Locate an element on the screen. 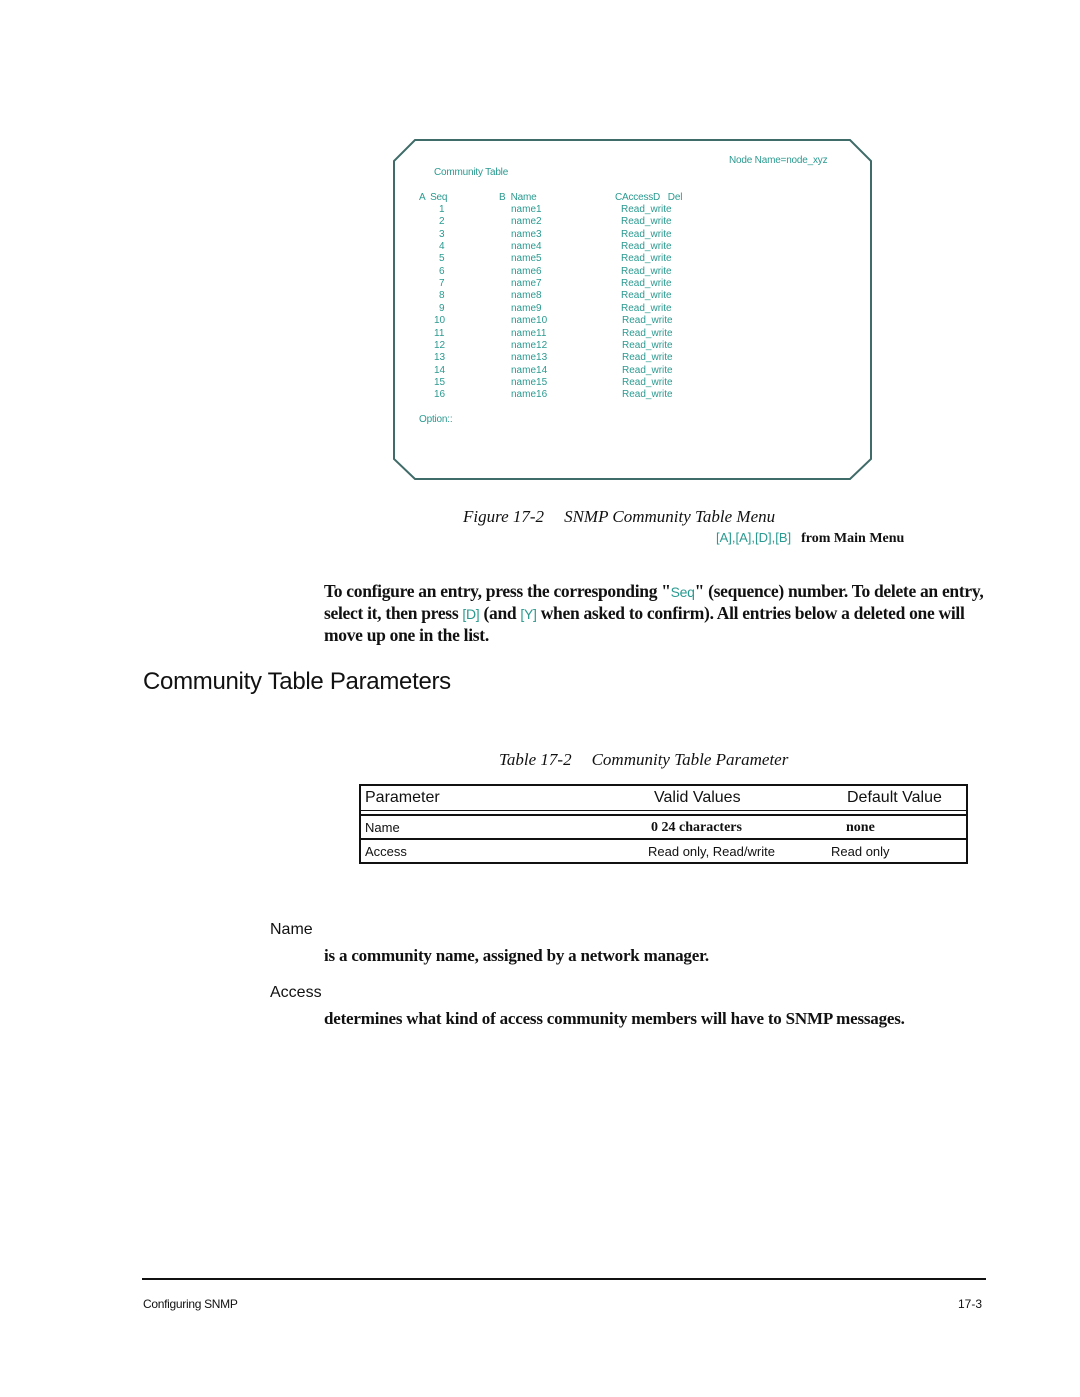 The width and height of the screenshot is (1080, 1397). screen-table-row: 7 name7 Read_write is located at coordinates (632, 284).